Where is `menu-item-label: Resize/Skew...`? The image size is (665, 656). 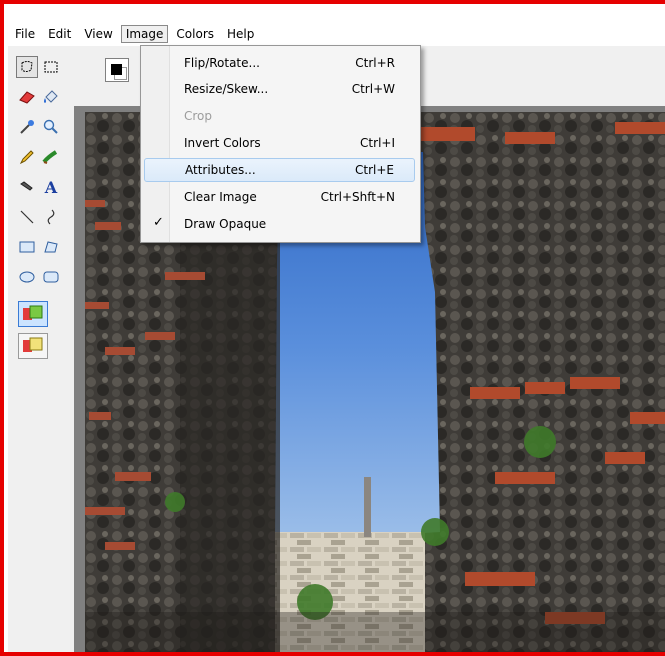 menu-item-label: Resize/Skew... is located at coordinates (226, 89).